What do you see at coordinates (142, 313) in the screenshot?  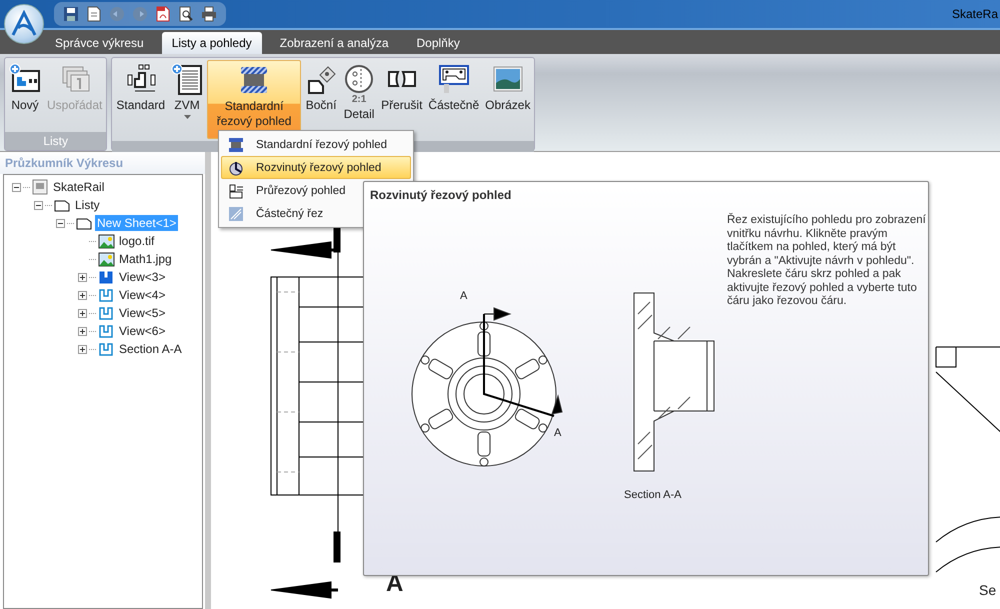 I see `tree-item: View<5>` at bounding box center [142, 313].